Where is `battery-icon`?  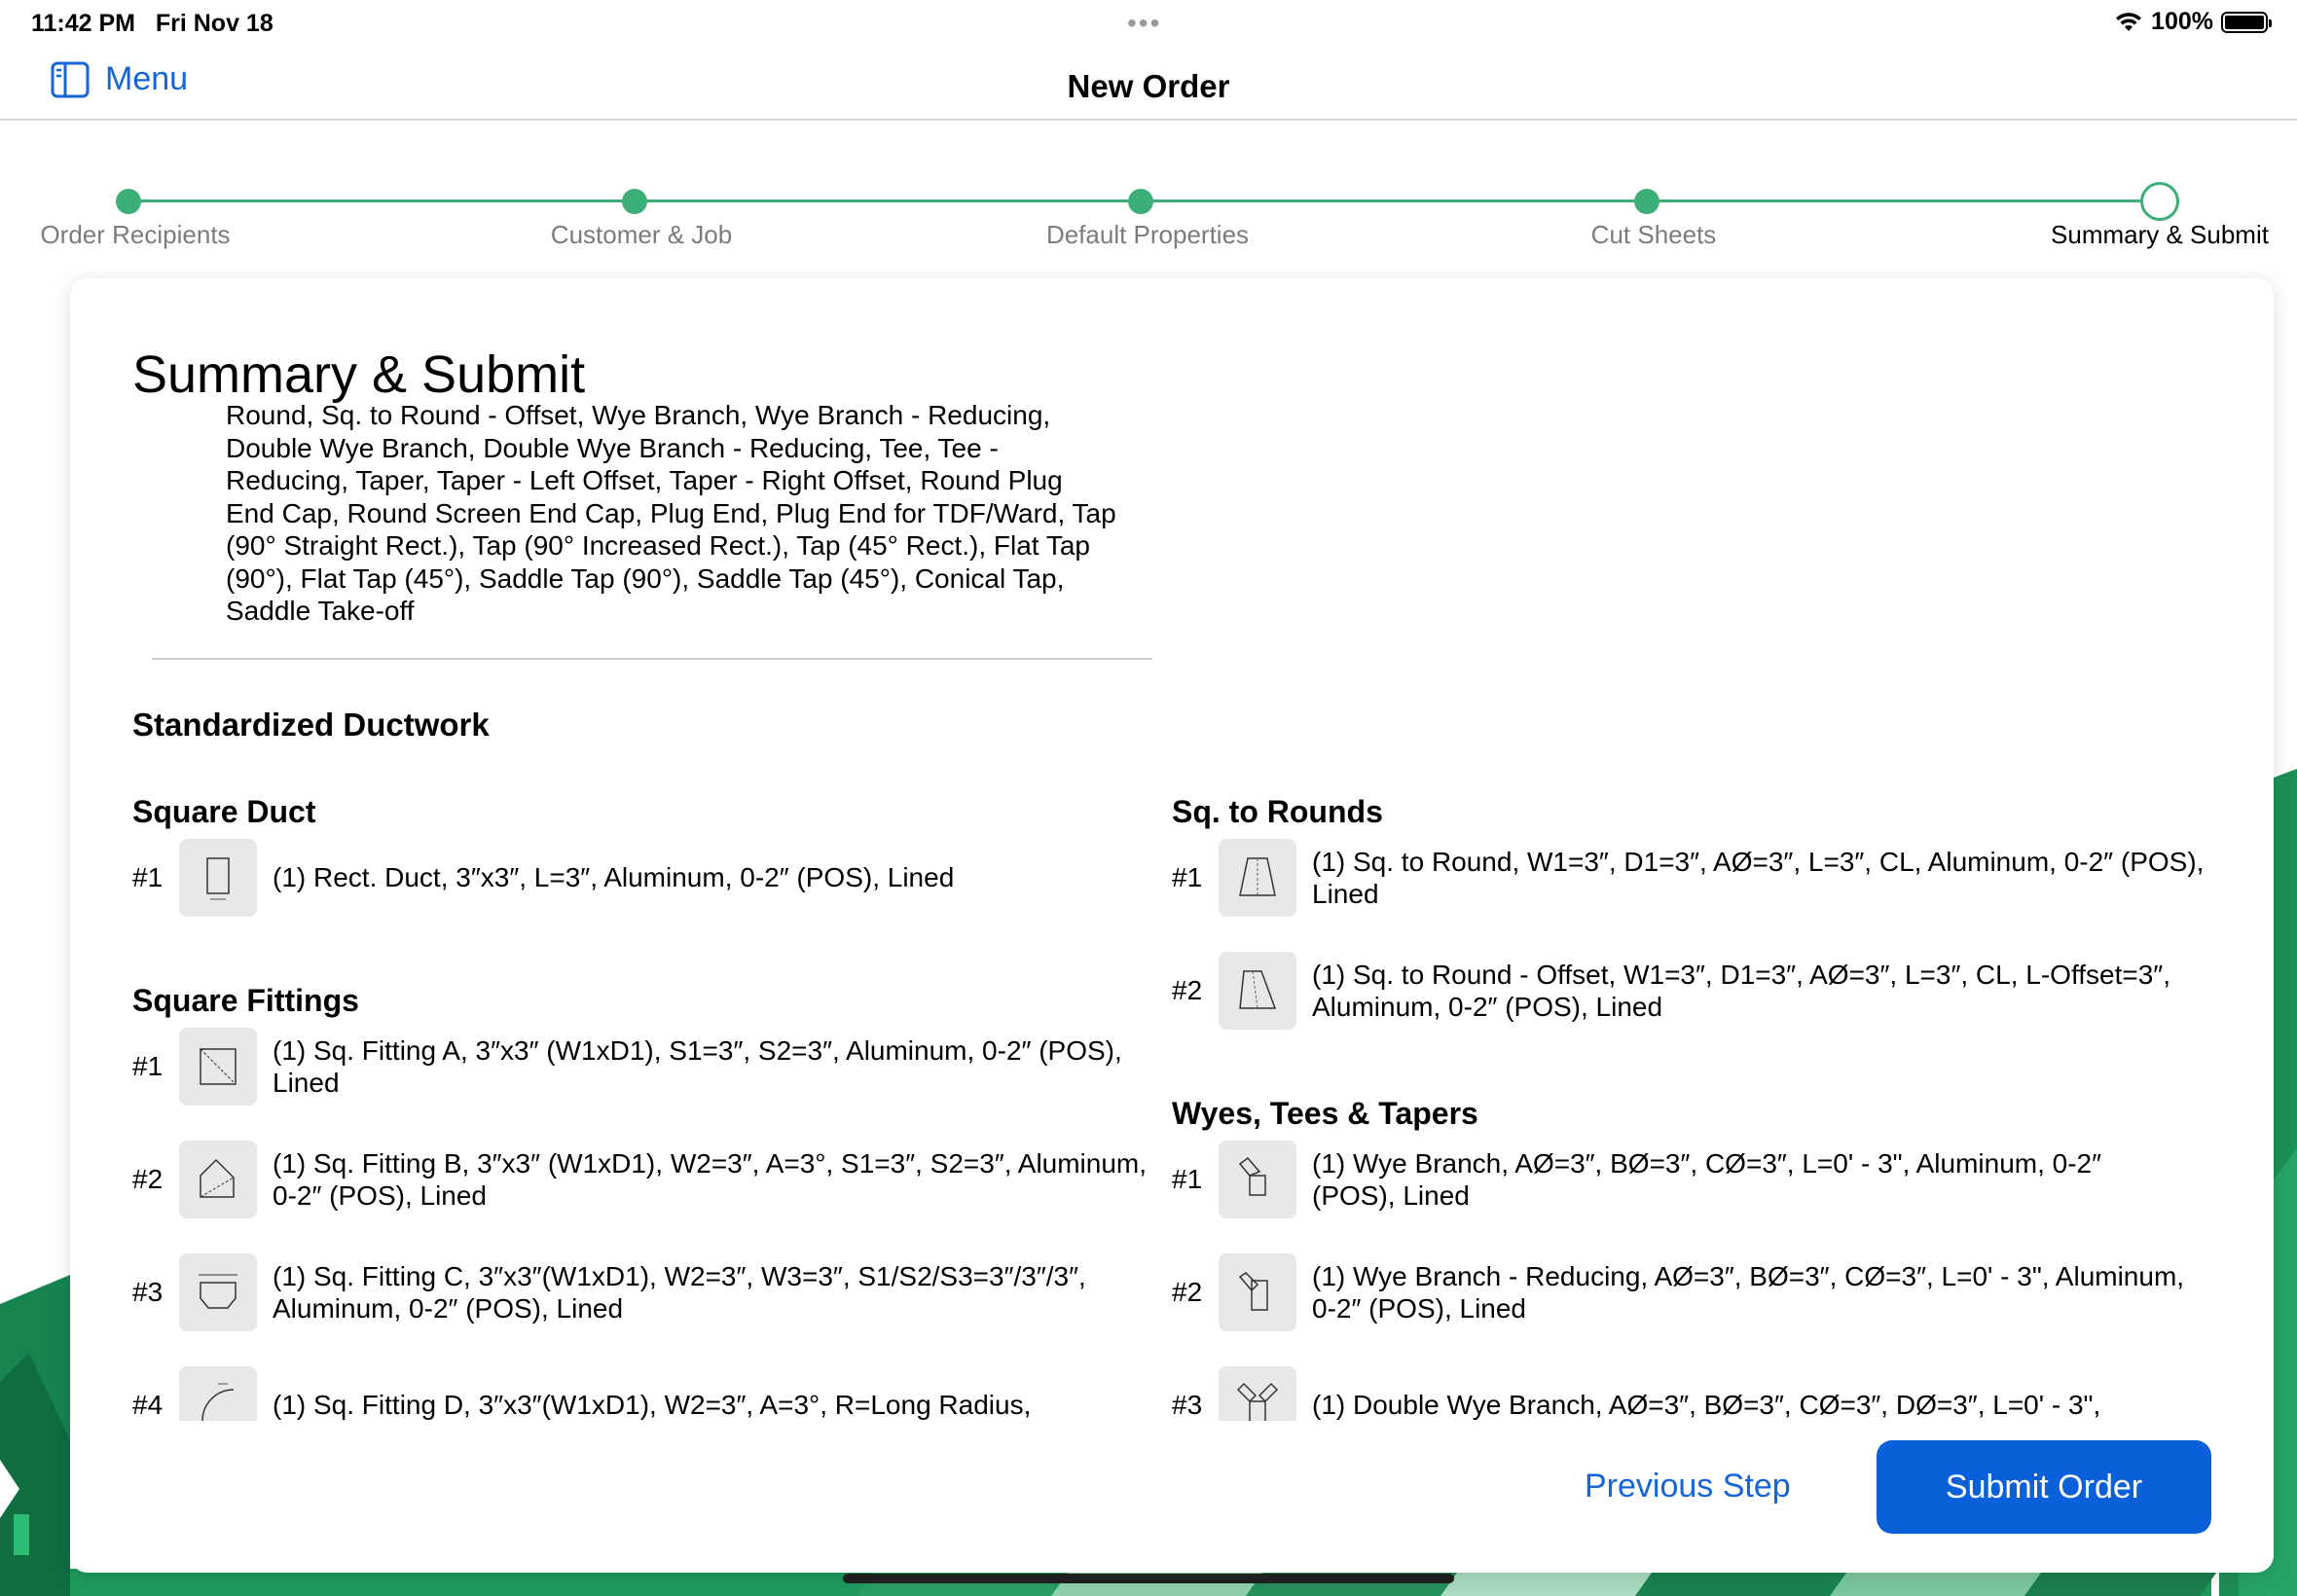 battery-icon is located at coordinates (2246, 22).